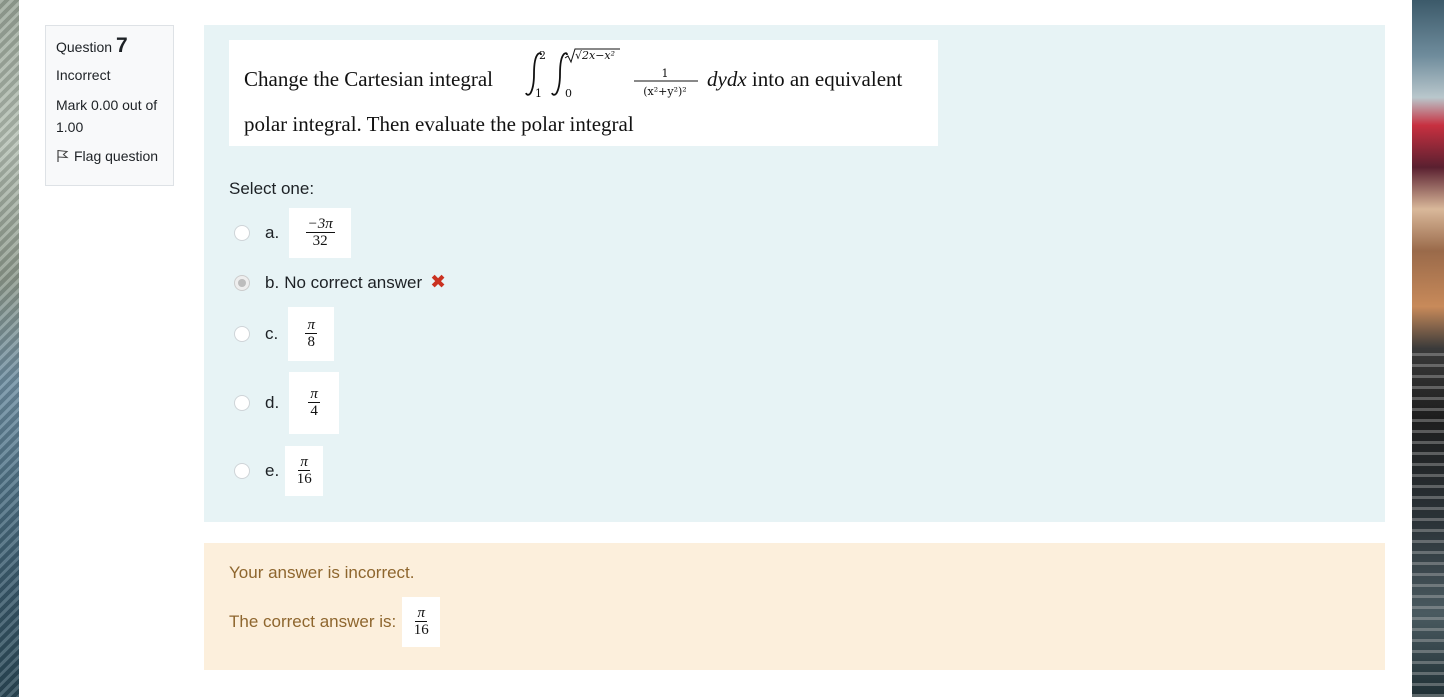  I want to click on option-d-numerator: π, so click(314, 394).